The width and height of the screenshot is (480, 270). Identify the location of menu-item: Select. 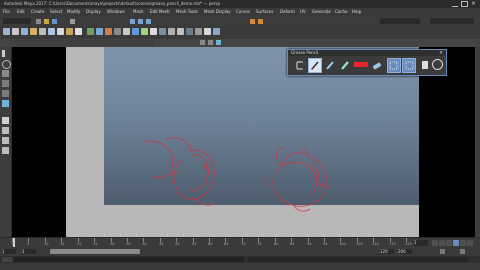
(56, 11).